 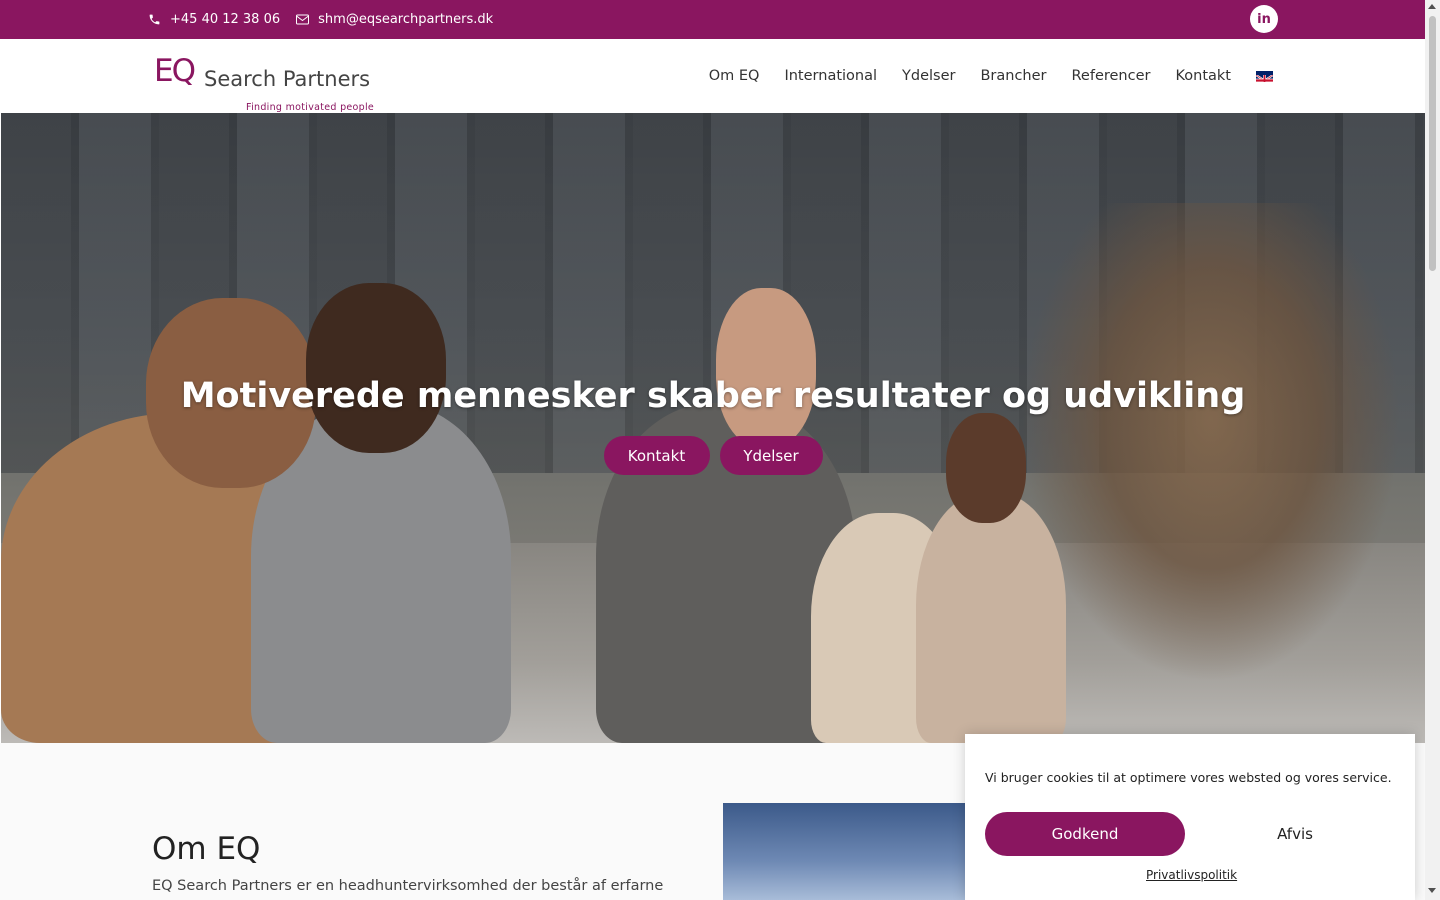 I want to click on phone-number: +45 40 12 38 06, so click(x=225, y=19).